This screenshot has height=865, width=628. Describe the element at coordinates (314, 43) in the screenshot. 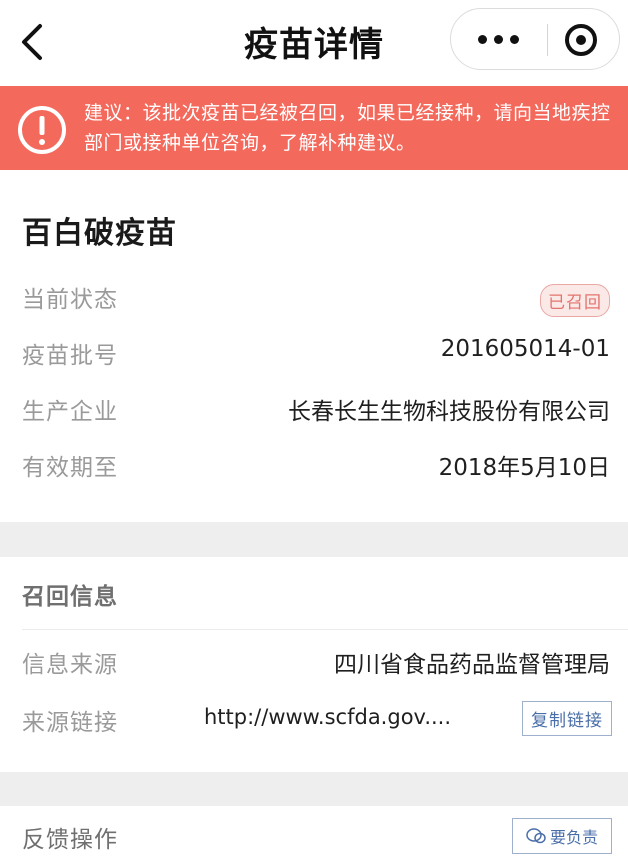

I see `navigation-bar: 疫苗详情` at that location.